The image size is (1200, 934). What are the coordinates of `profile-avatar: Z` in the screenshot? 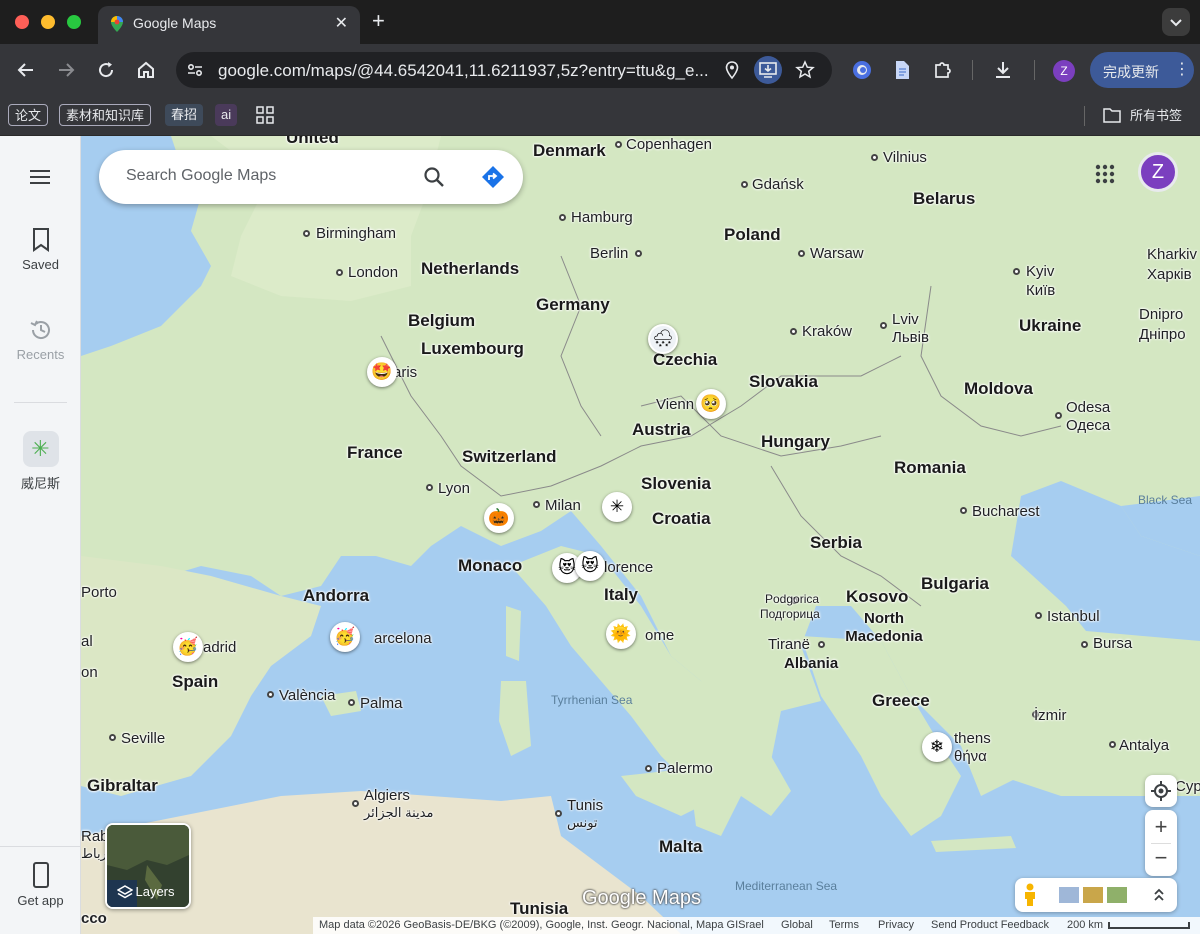 It's located at (1064, 71).